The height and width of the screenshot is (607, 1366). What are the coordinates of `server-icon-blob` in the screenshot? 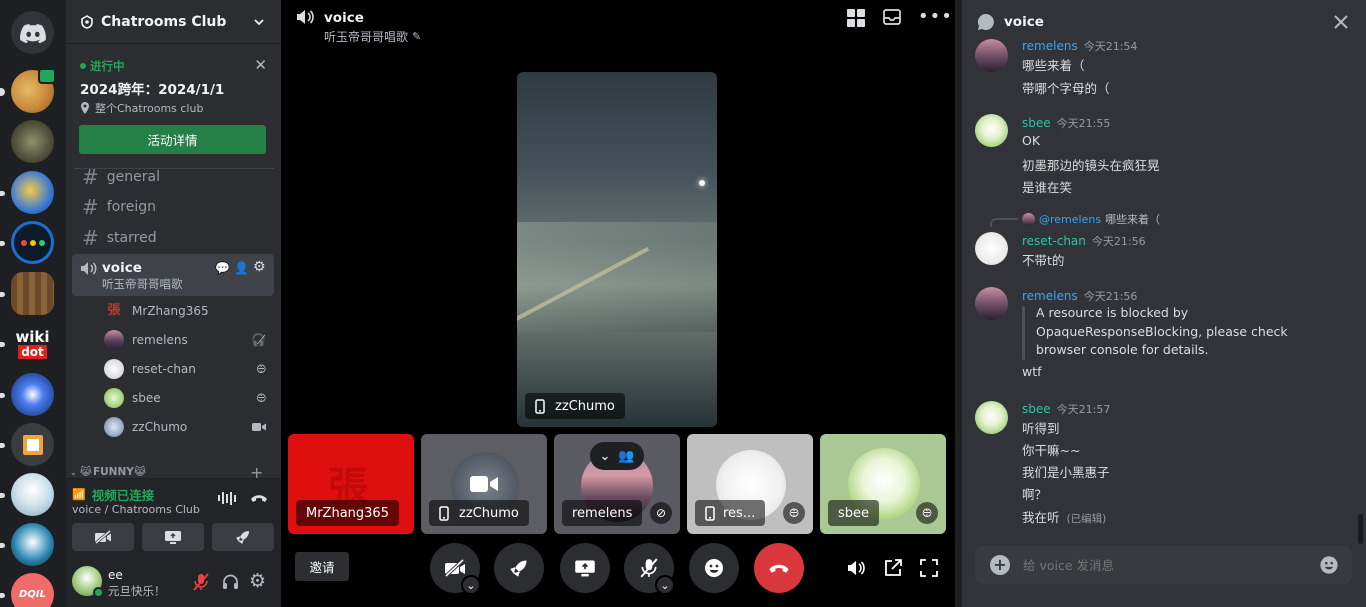 It's located at (32, 192).